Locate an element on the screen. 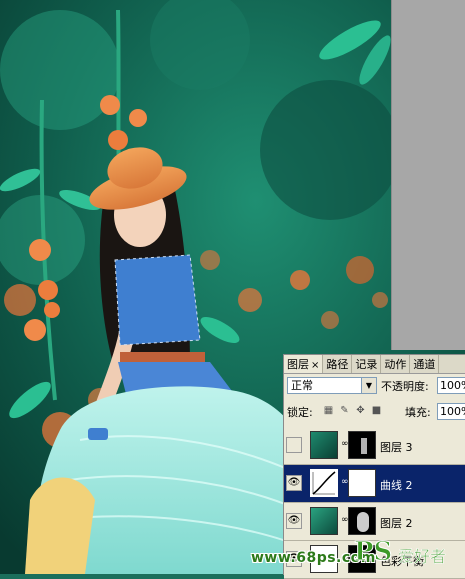 This screenshot has width=465, height=579. panel-tabs: 图层 × 路径 记录 动作 通道 is located at coordinates (374, 364).